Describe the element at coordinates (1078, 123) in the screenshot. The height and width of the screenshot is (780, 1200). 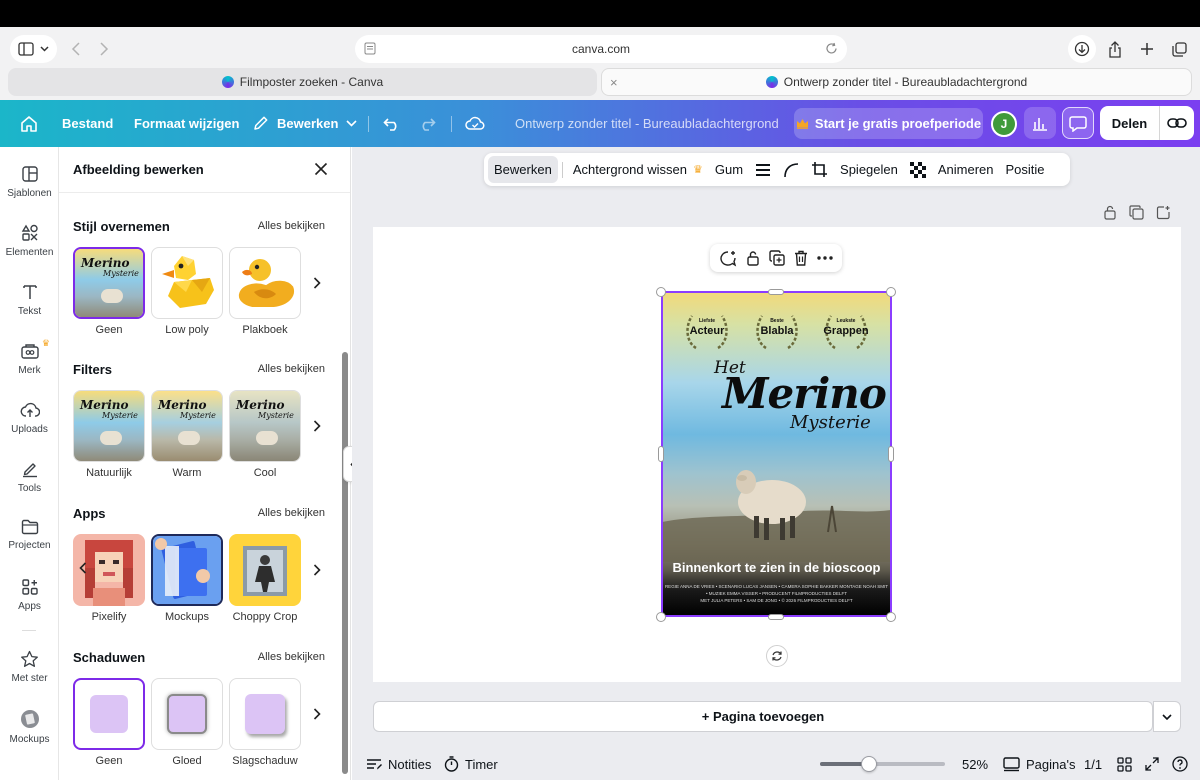
I see `comments-button` at that location.